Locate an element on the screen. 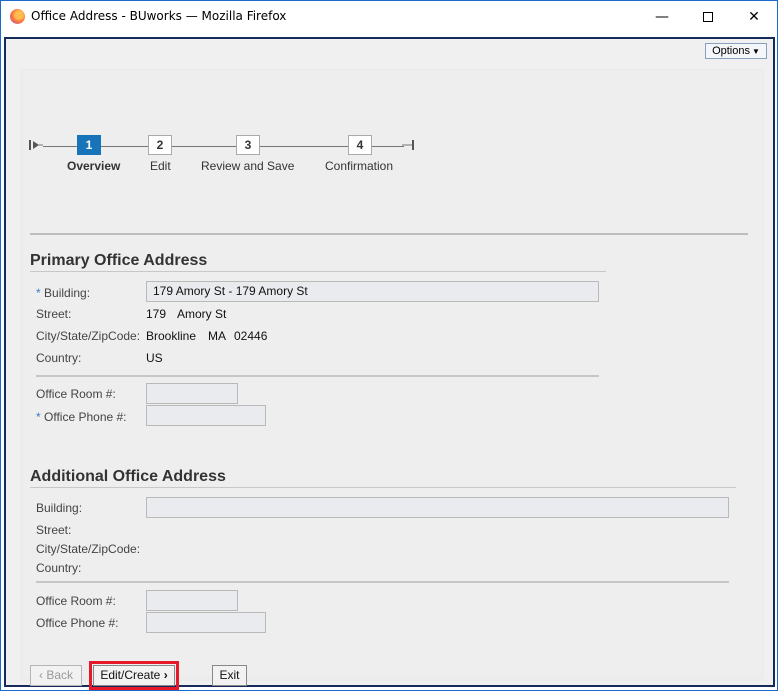 This screenshot has width=778, height=691. firefox-icon is located at coordinates (17, 16).